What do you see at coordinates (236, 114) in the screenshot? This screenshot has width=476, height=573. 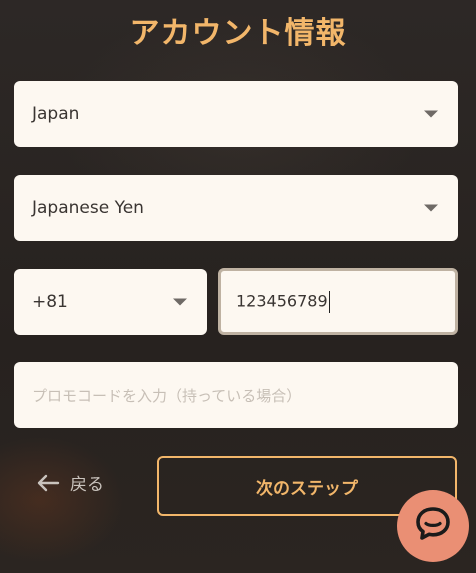 I see `country-select: Japan` at bounding box center [236, 114].